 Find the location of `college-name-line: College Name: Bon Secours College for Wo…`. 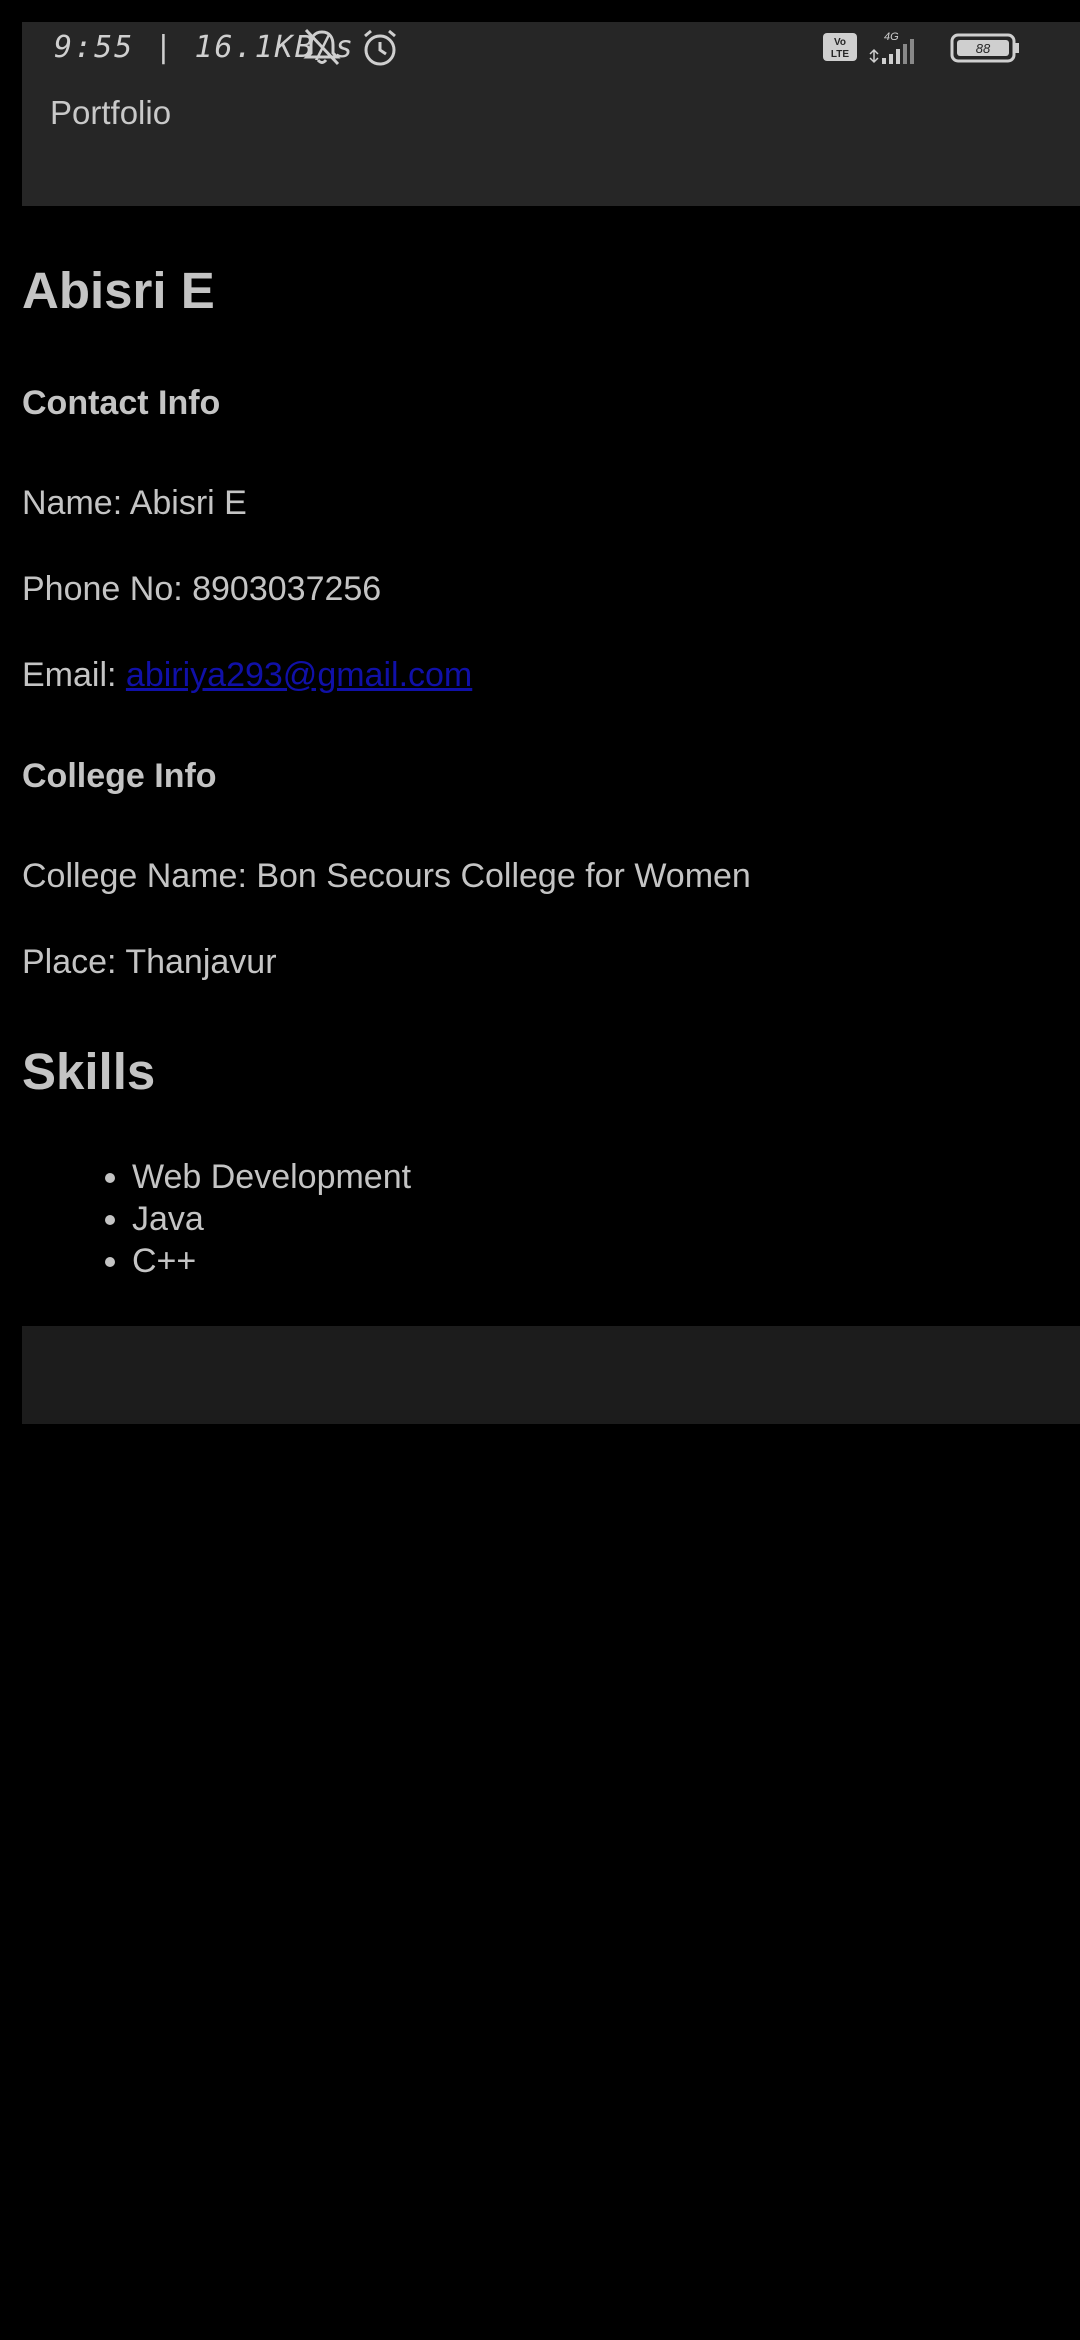

college-name-line: College Name: Bon Secours College for Wo… is located at coordinates (386, 876).